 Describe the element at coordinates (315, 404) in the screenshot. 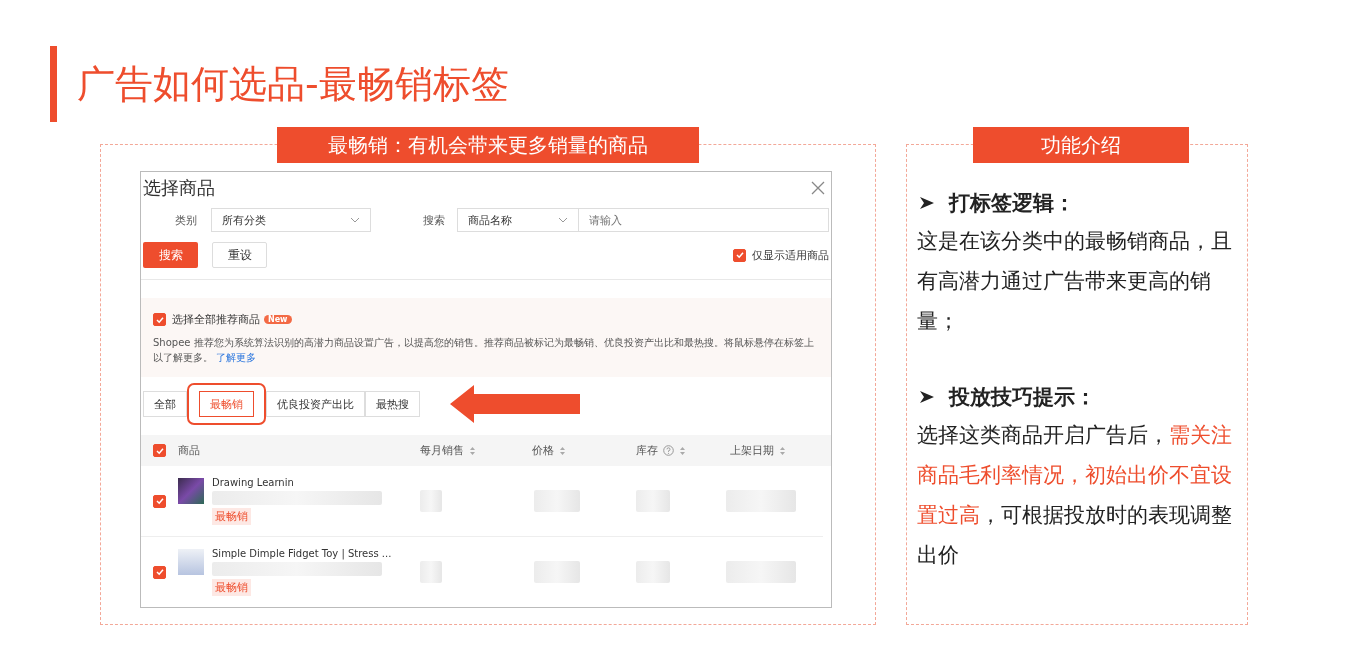

I see `filter-tab: 优良投资产出比` at that location.